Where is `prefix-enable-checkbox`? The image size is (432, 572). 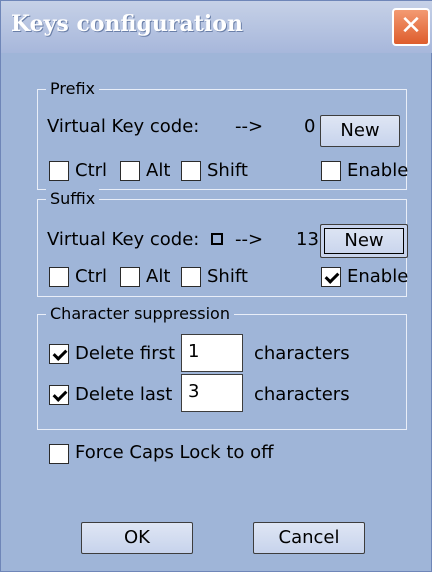 prefix-enable-checkbox is located at coordinates (331, 171).